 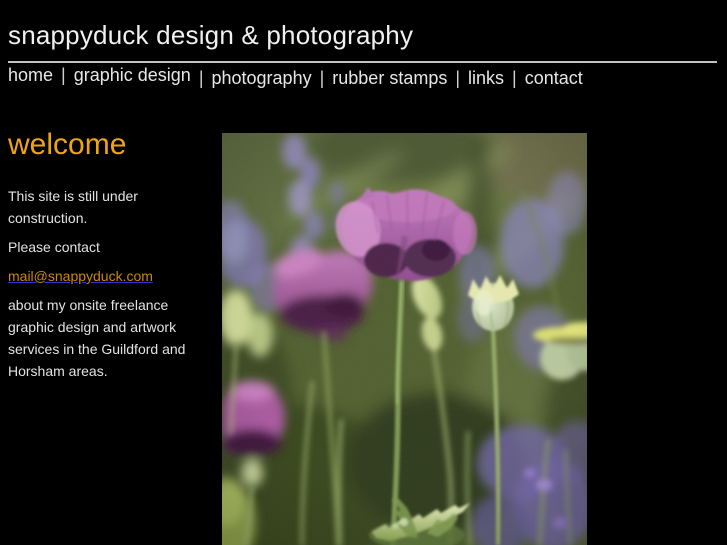 What do you see at coordinates (211, 35) in the screenshot?
I see `site-title: snappyduck design & photography` at bounding box center [211, 35].